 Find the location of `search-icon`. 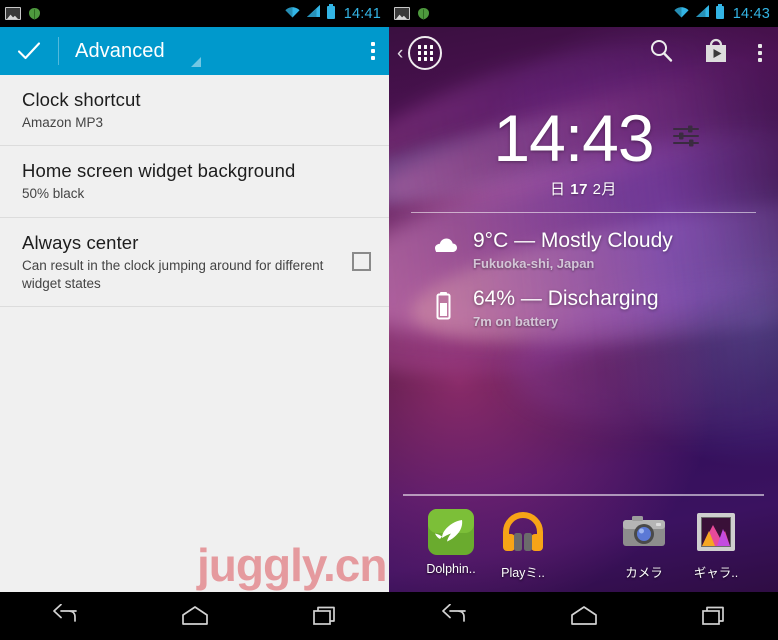

search-icon is located at coordinates (661, 53).